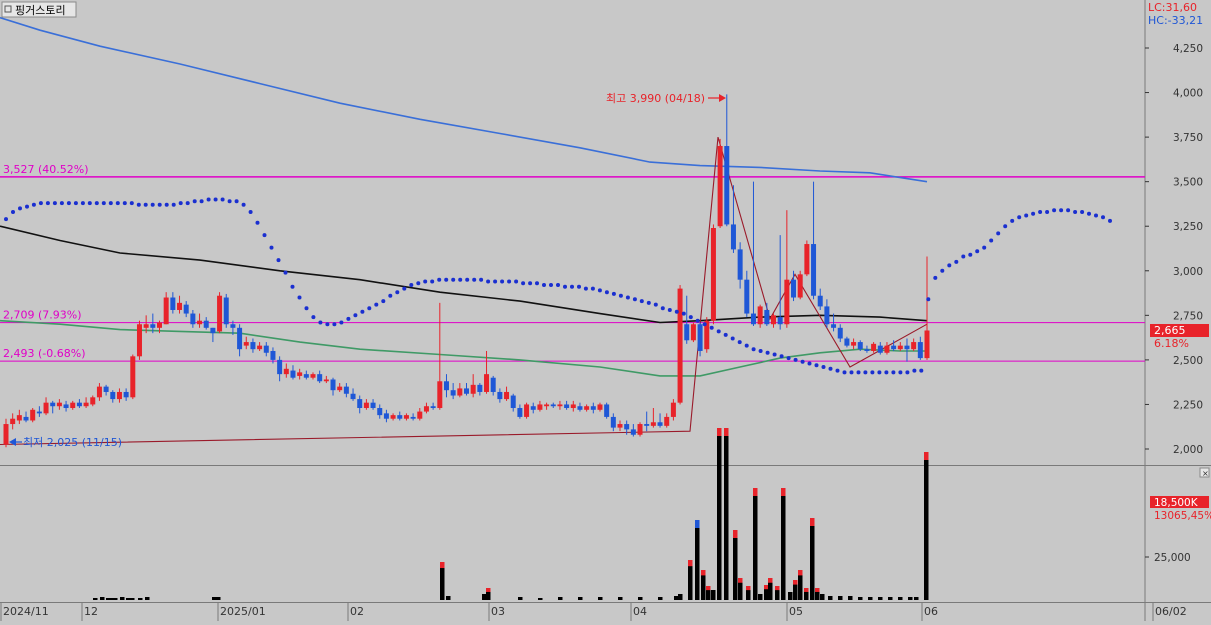 This screenshot has width=1211, height=625. I want to click on hline-label-0: 3,527 (40.52%), so click(46, 169).